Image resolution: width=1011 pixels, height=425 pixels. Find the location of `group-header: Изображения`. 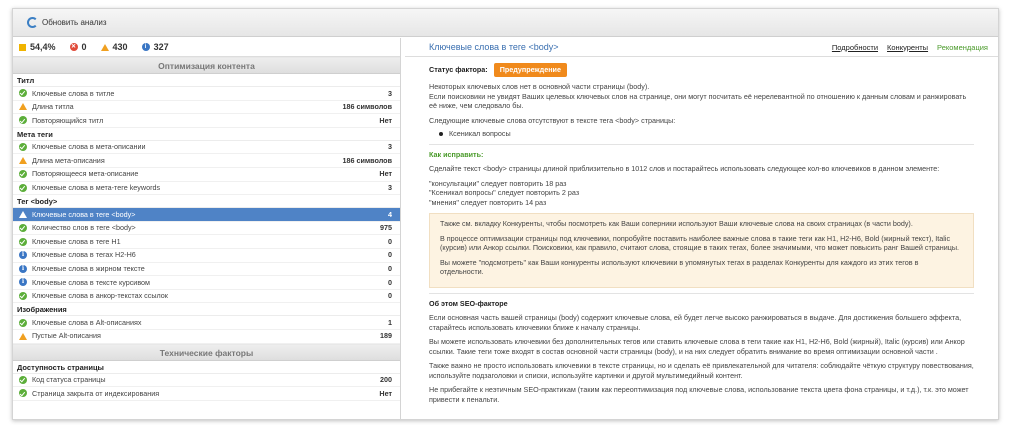

group-header: Изображения is located at coordinates (206, 310).